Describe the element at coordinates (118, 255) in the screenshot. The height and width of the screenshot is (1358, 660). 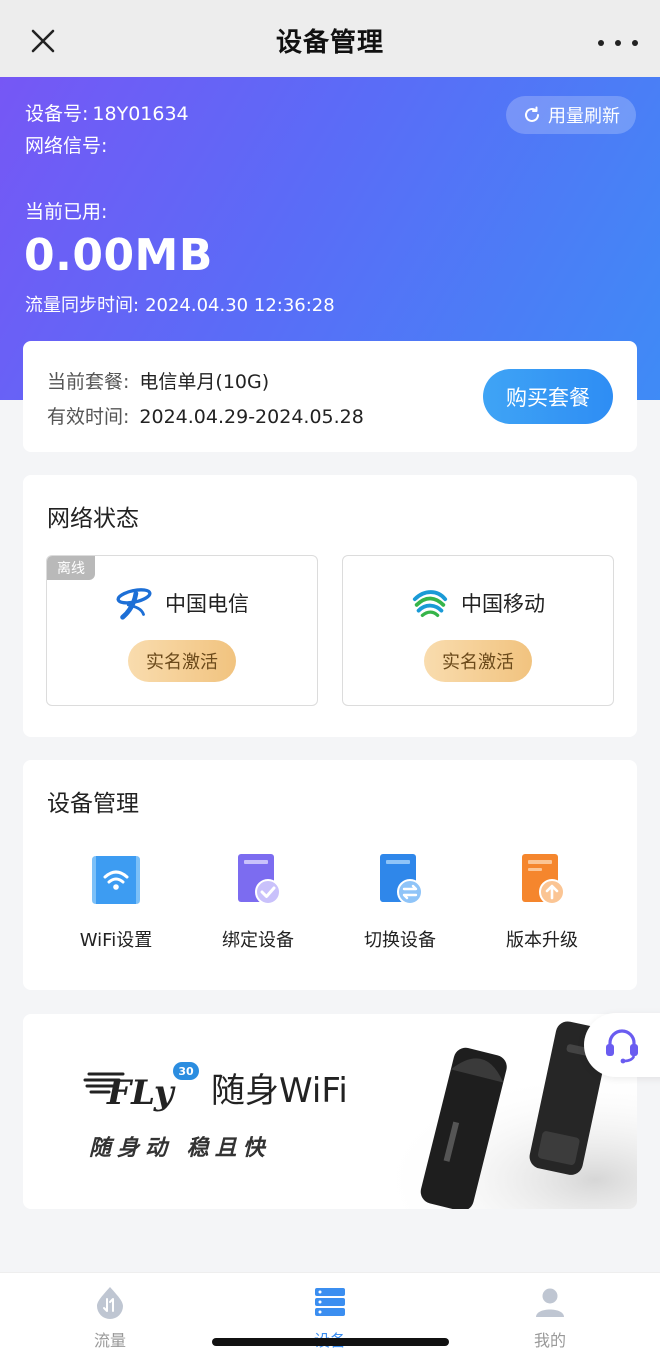
I see `used-value: 0.00MB` at that location.